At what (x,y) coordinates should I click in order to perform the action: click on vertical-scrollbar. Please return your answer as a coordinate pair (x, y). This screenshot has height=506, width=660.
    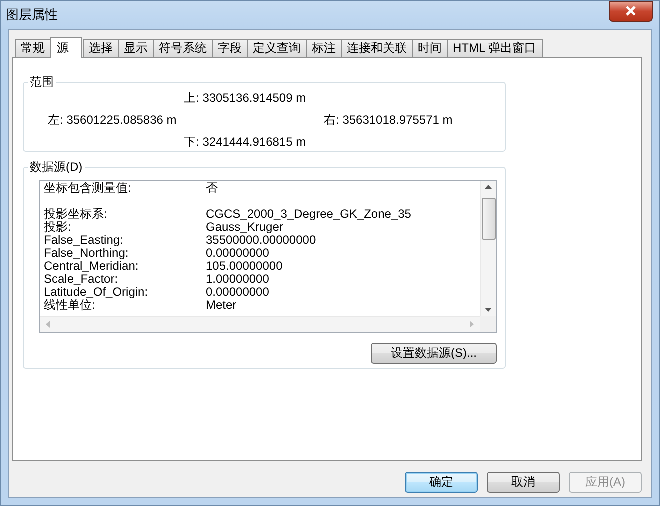
    Looking at the image, I should click on (488, 248).